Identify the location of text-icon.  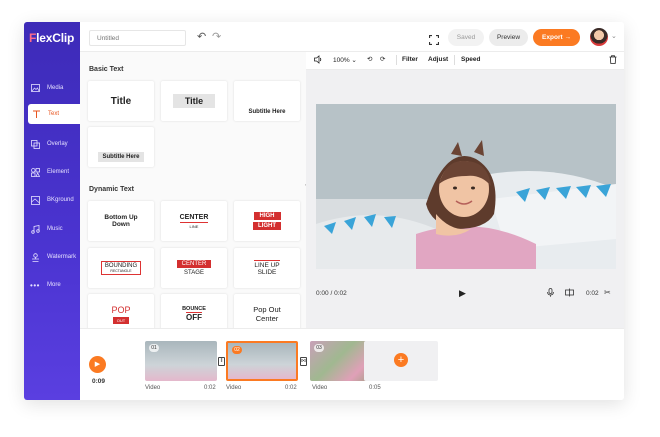
(36, 114).